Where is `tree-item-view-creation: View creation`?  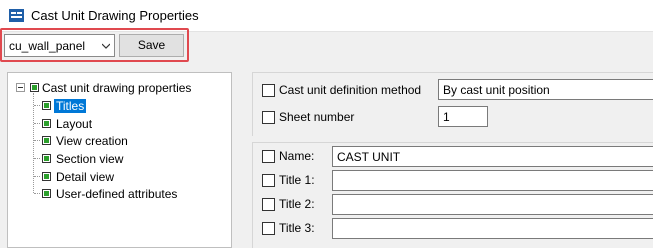 tree-item-view-creation: View creation is located at coordinates (92, 141).